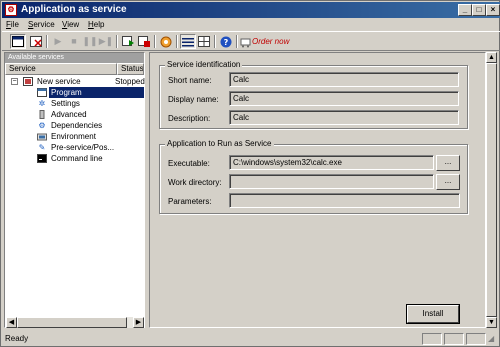  Describe the element at coordinates (42, 158) in the screenshot. I see `command-line-icon` at that location.